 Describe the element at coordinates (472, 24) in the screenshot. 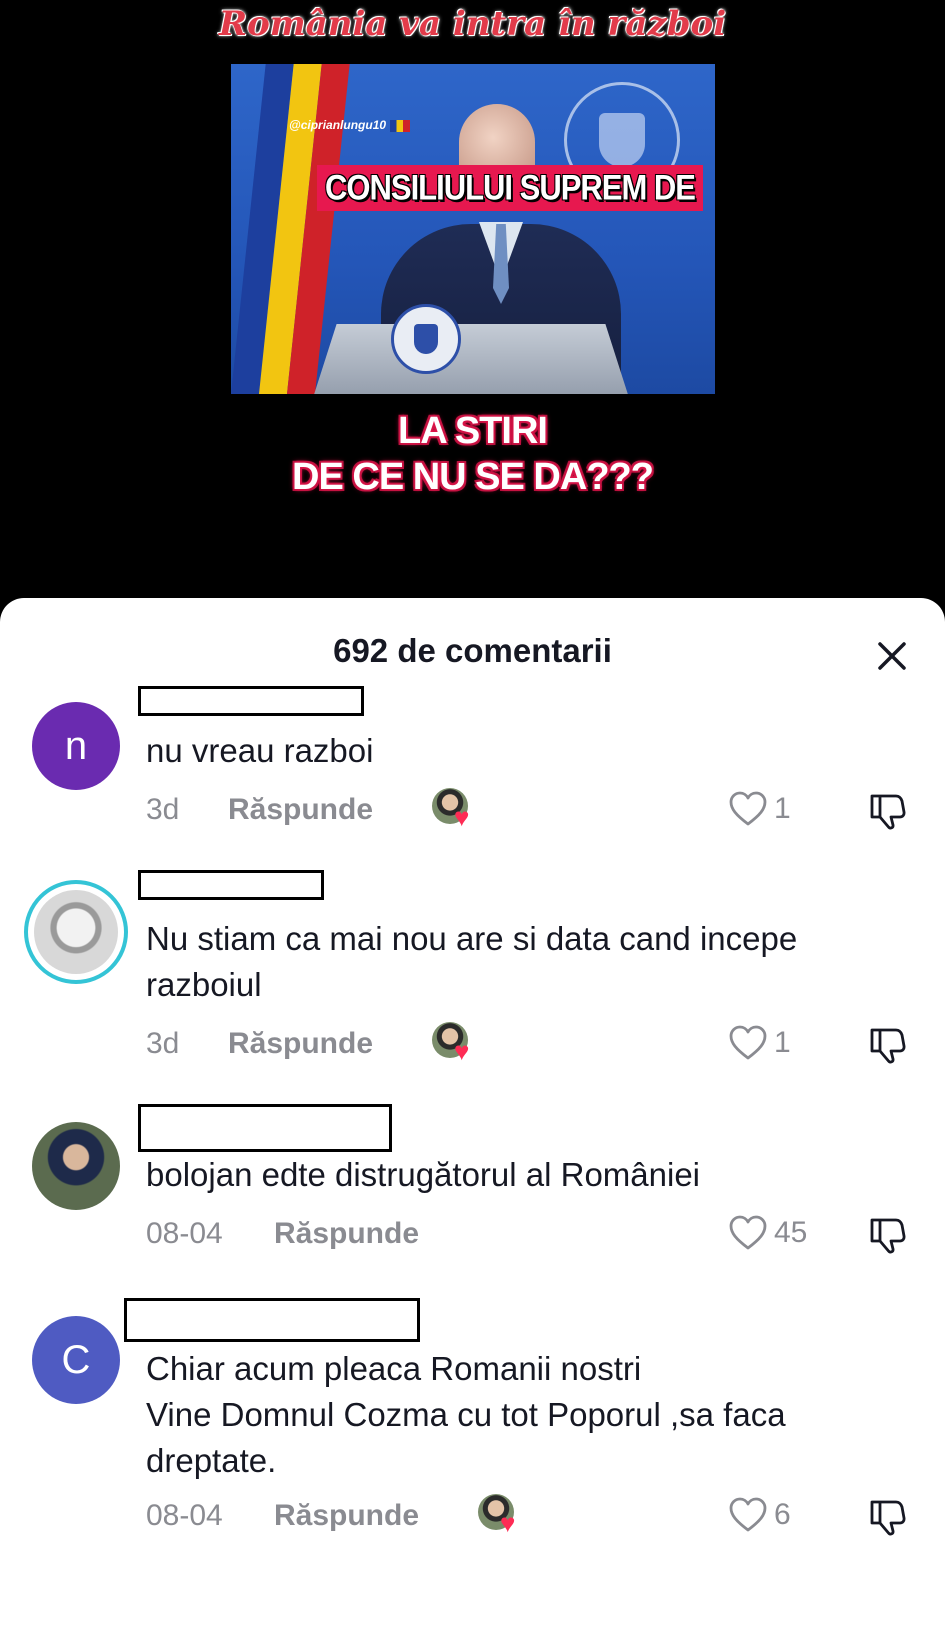

I see `video-title-overlay: România va intra în război` at that location.